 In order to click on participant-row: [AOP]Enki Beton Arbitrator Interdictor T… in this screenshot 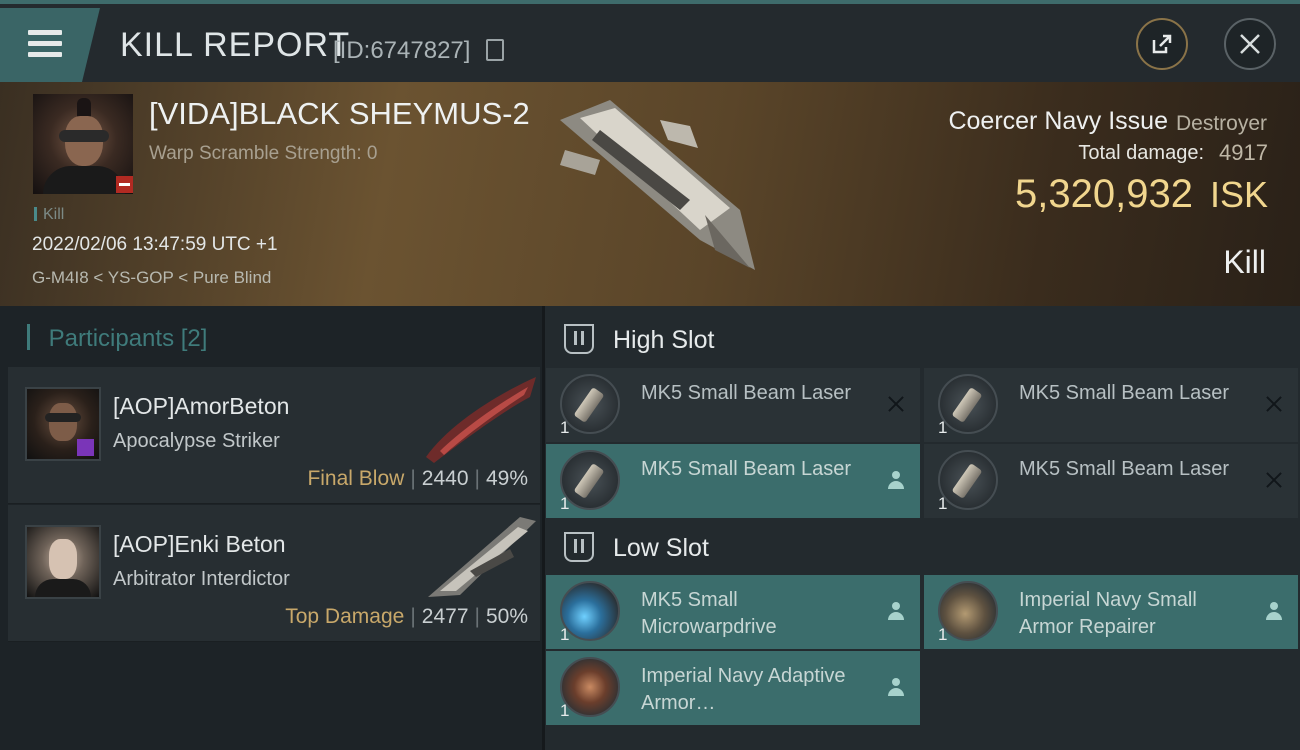, I will do `click(274, 573)`.